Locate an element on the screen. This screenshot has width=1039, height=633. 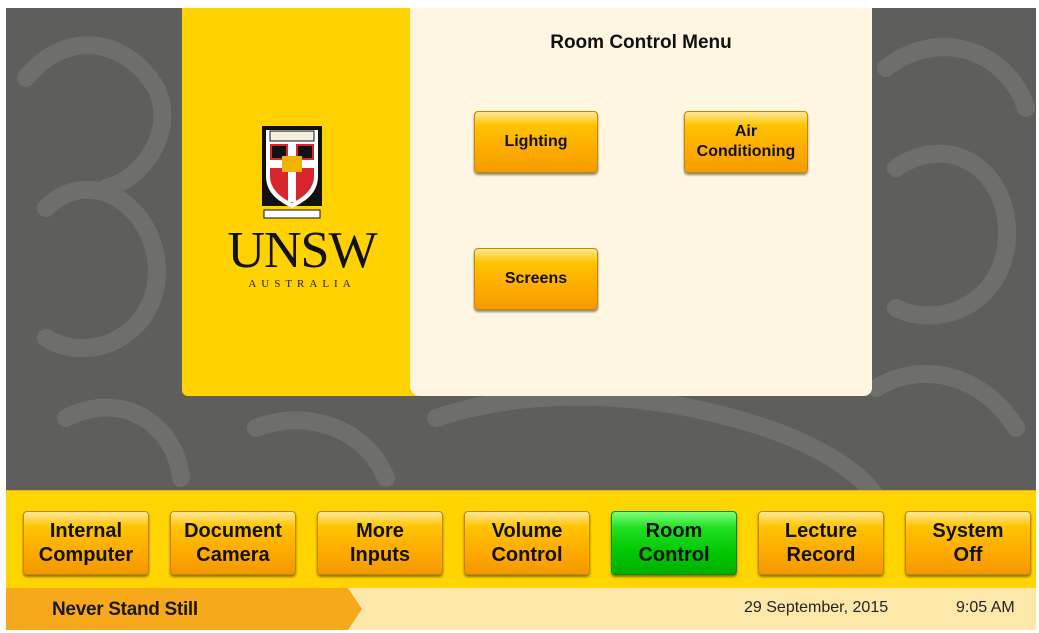
brand-panel: UNSW AUSTRALIA is located at coordinates (300, 202).